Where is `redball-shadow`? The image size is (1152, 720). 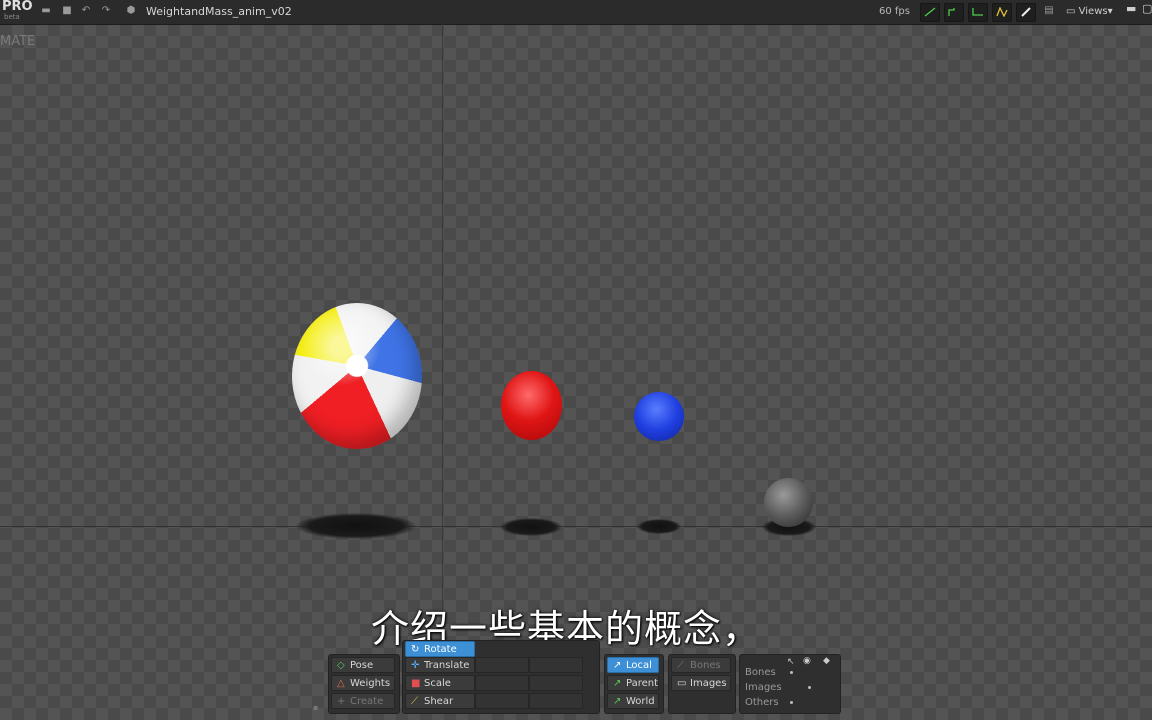 redball-shadow is located at coordinates (531, 527).